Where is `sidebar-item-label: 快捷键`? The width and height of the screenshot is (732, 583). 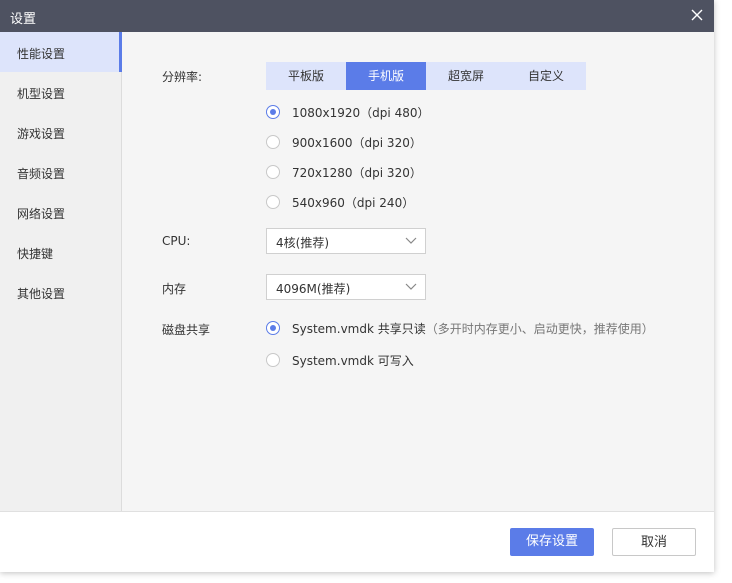
sidebar-item-label: 快捷键 is located at coordinates (35, 254).